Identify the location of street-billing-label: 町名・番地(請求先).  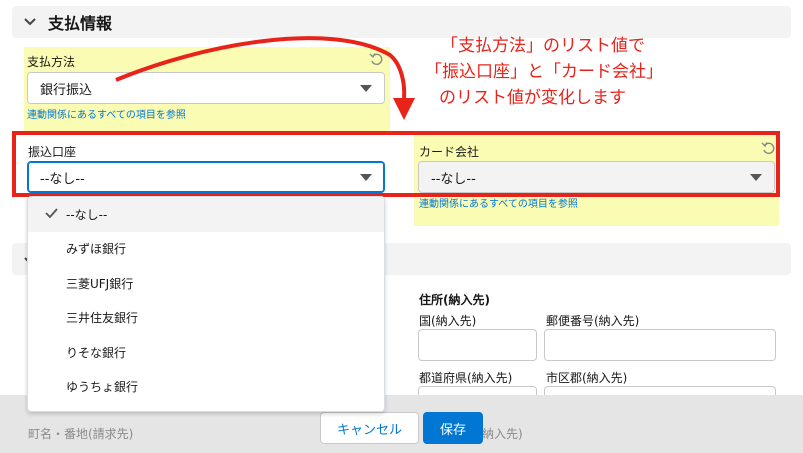
(81, 434).